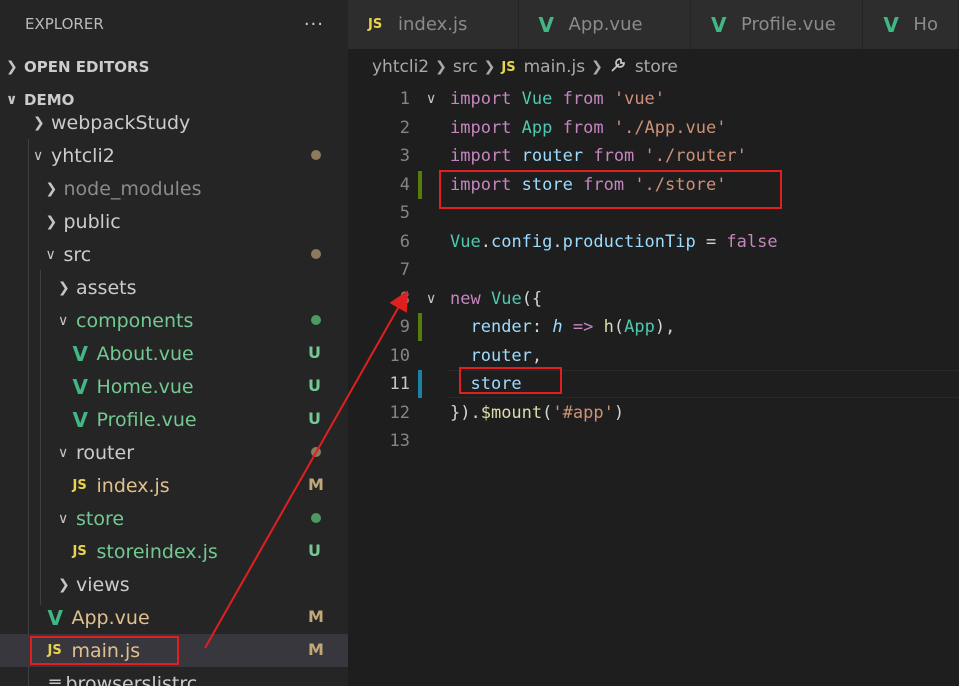  What do you see at coordinates (174, 485) in the screenshot?
I see `tree-item-index-js: JS index.js M` at bounding box center [174, 485].